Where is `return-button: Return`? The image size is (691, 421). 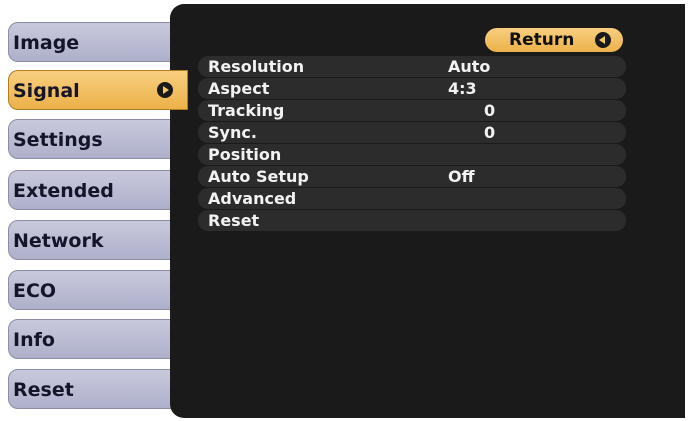 return-button: Return is located at coordinates (554, 40).